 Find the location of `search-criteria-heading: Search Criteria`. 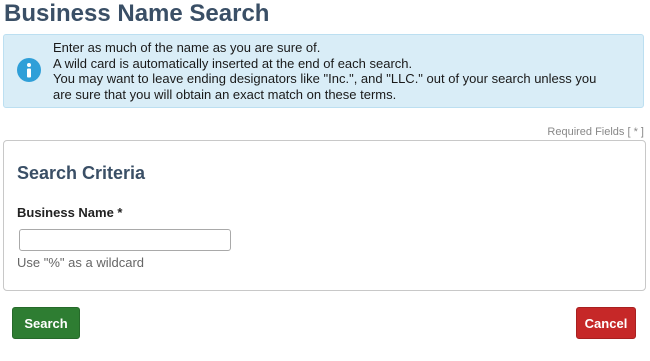

search-criteria-heading: Search Criteria is located at coordinates (81, 173).